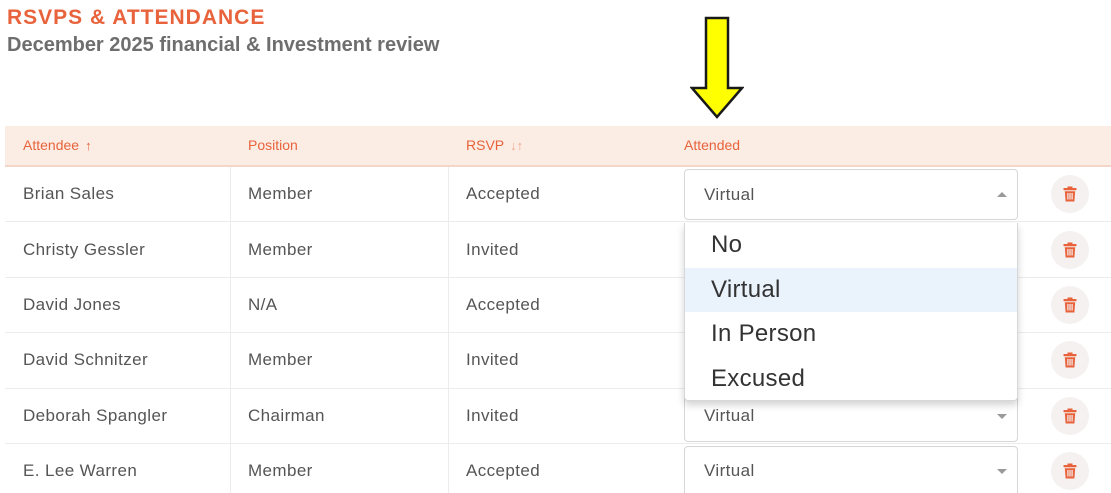  Describe the element at coordinates (851, 245) in the screenshot. I see `dropdown-option-no: No` at that location.